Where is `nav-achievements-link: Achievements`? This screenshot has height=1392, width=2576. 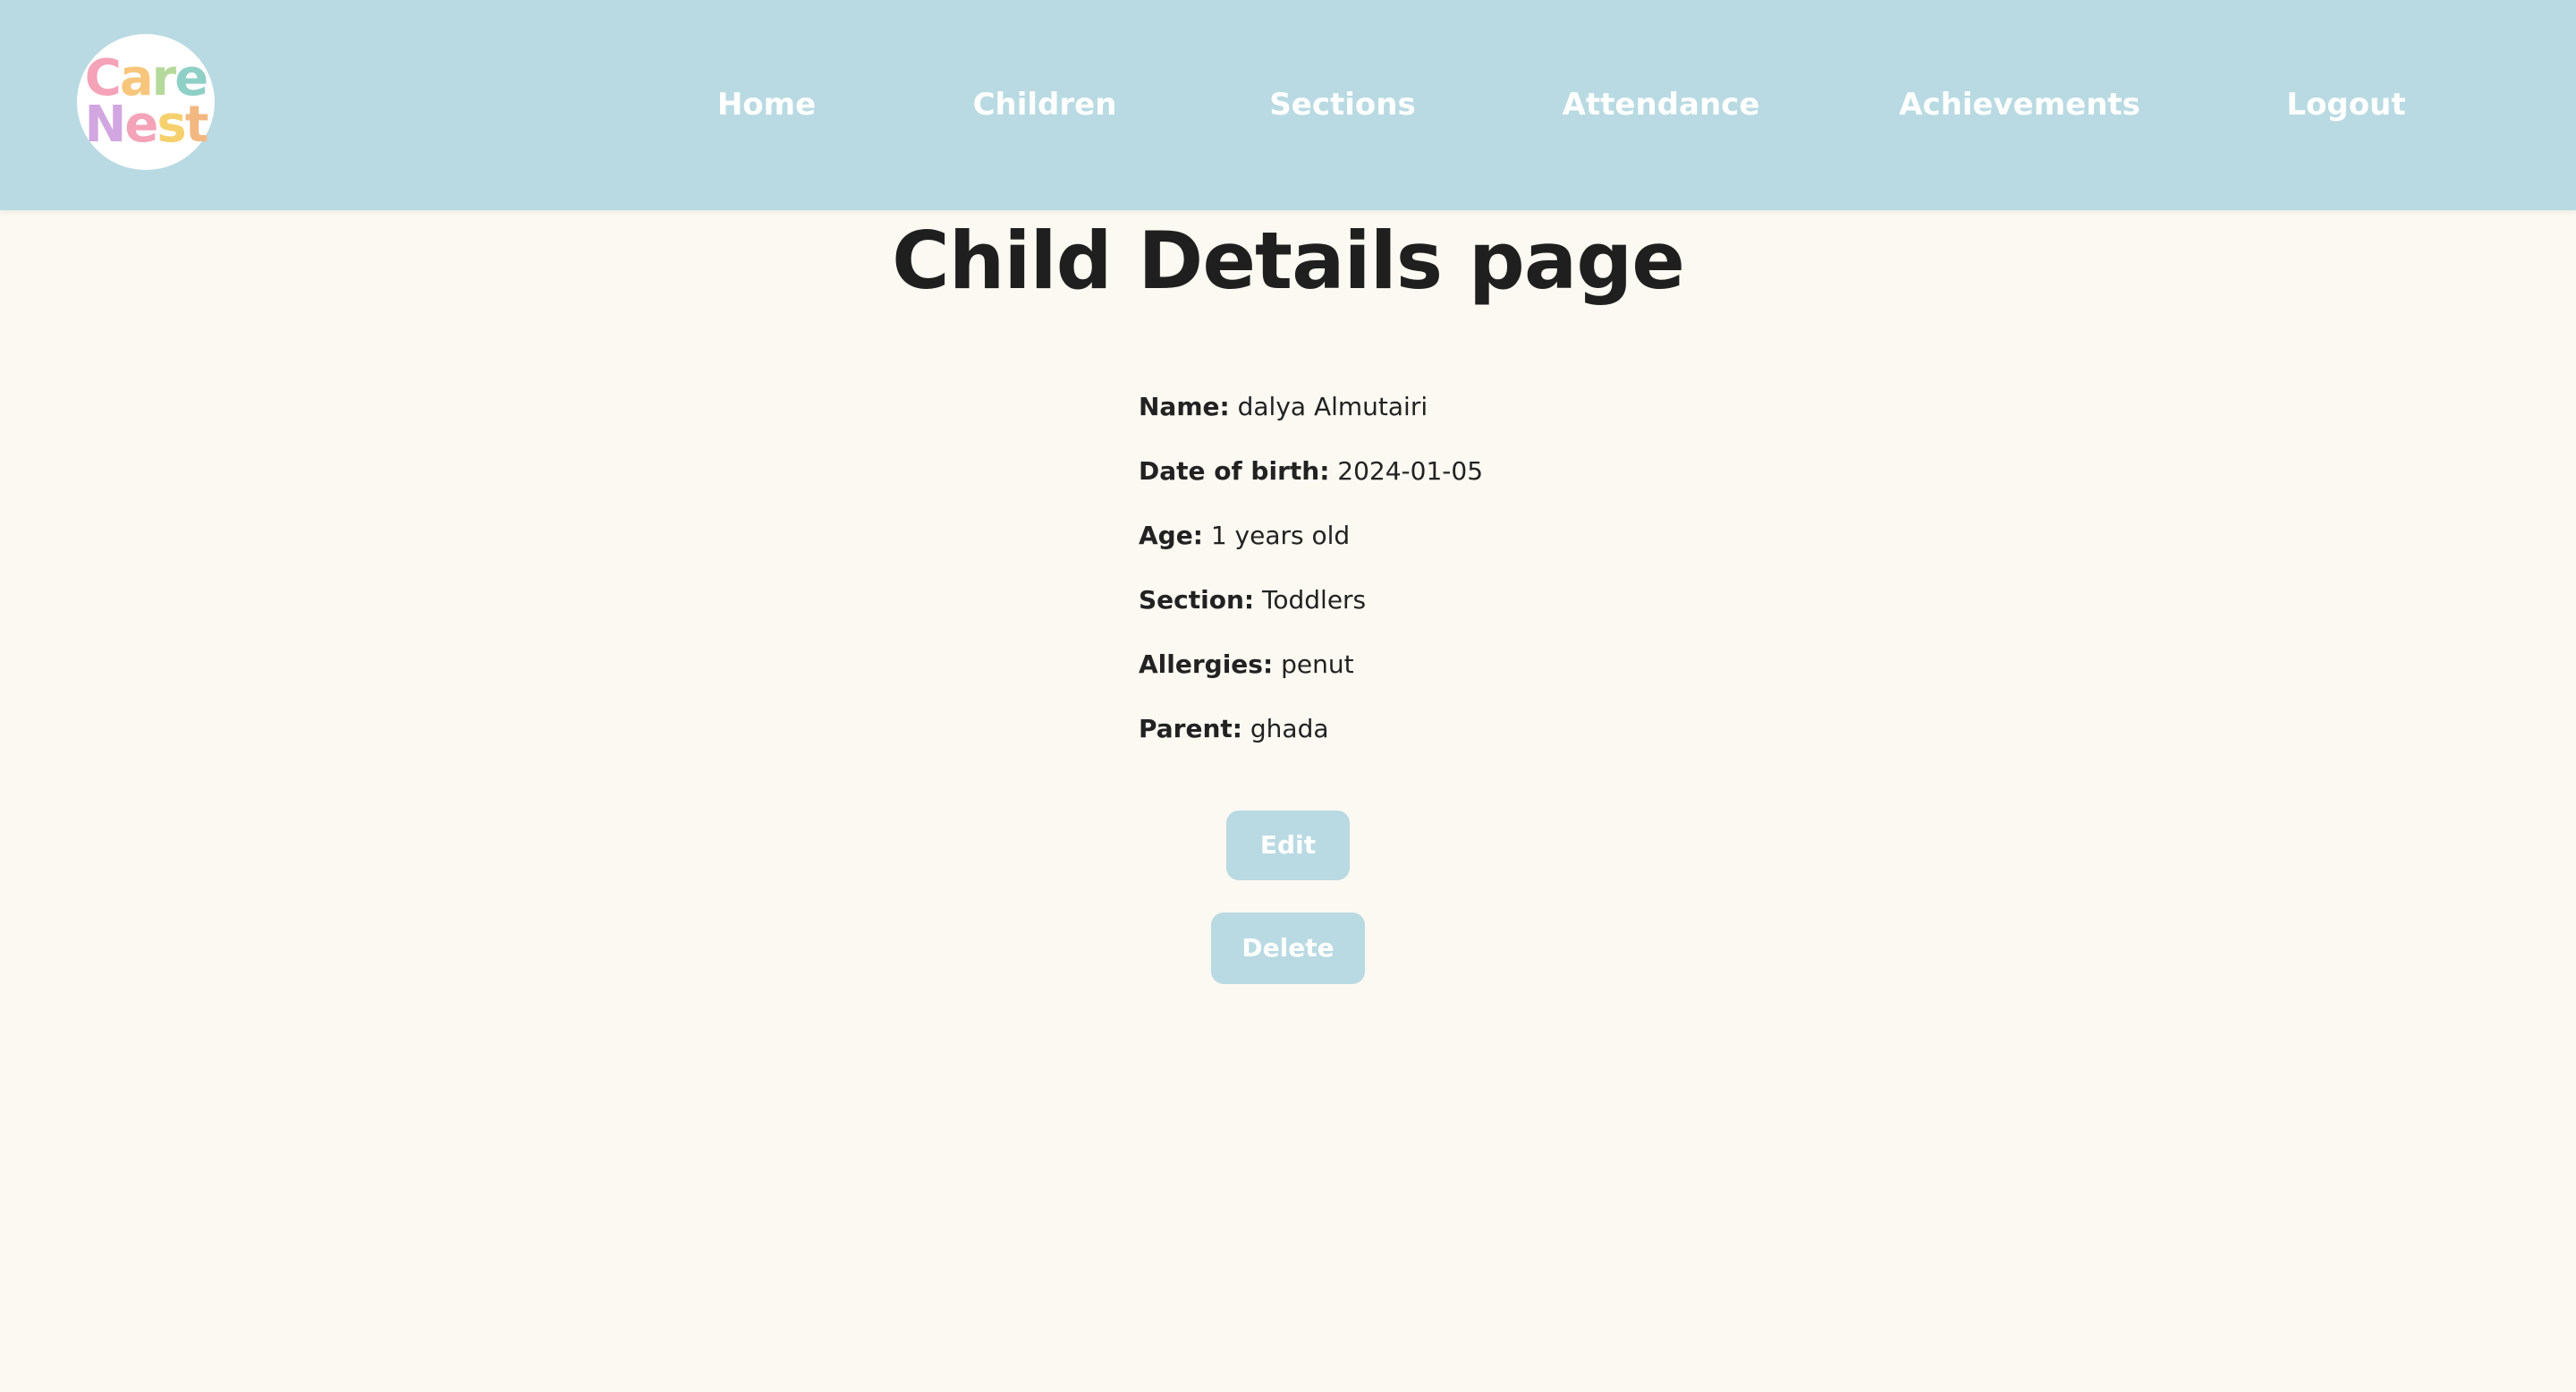 nav-achievements-link: Achievements is located at coordinates (2019, 104).